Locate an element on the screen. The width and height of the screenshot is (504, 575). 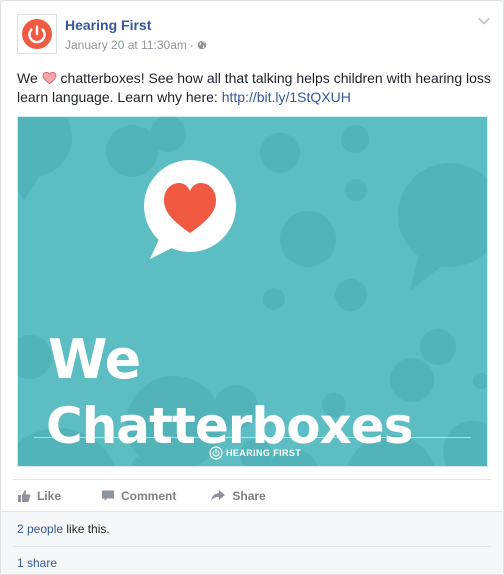
image-brand: HEARING FIRST is located at coordinates (255, 453).